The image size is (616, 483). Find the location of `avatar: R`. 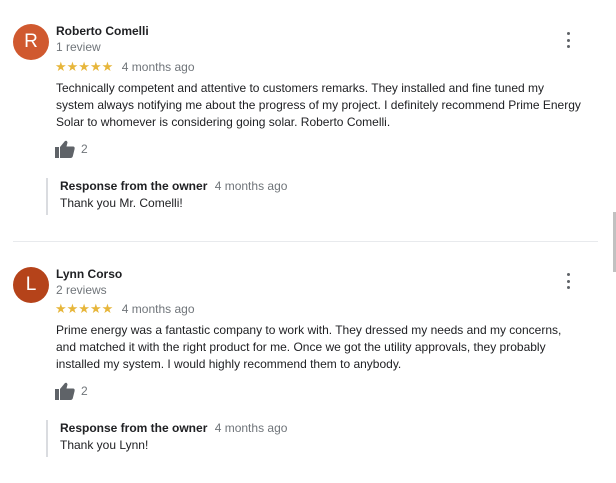

avatar: R is located at coordinates (31, 42).